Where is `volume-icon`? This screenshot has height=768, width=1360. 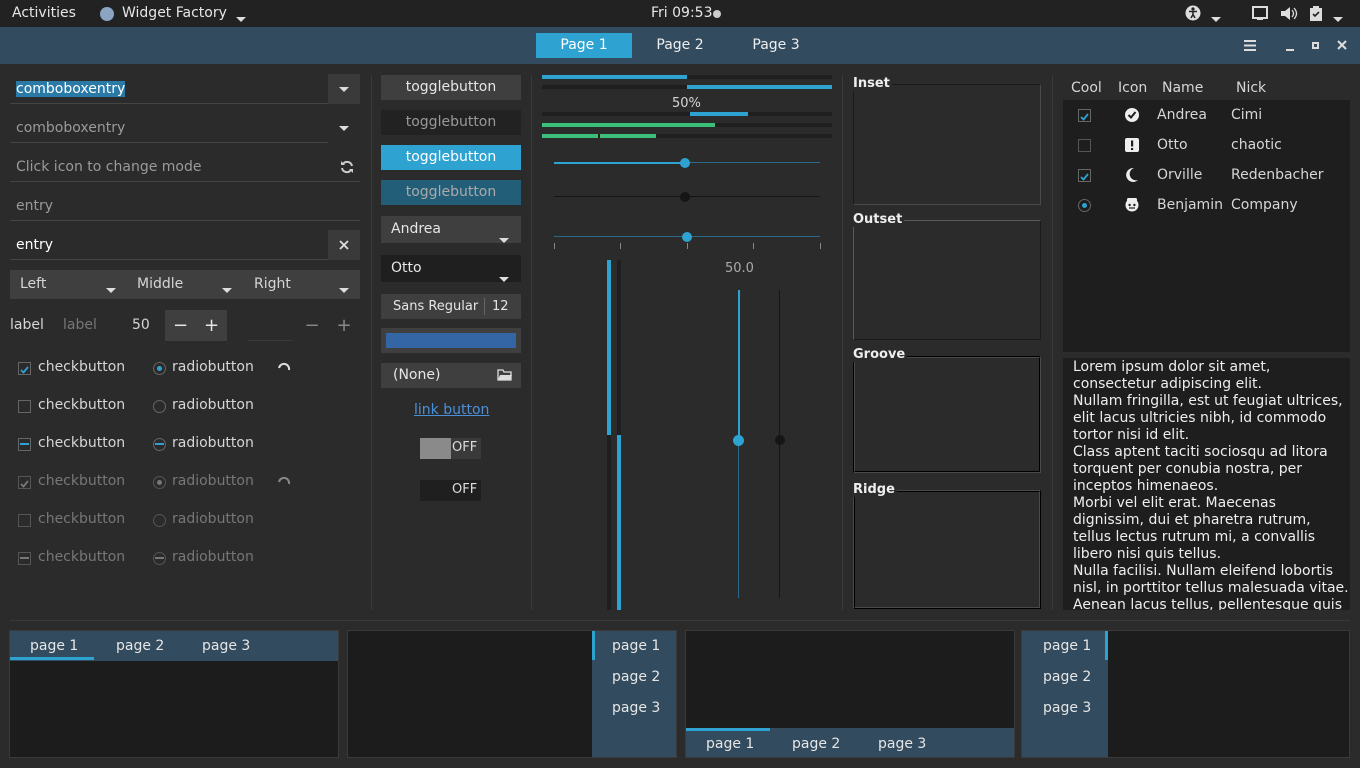
volume-icon is located at coordinates (1289, 13).